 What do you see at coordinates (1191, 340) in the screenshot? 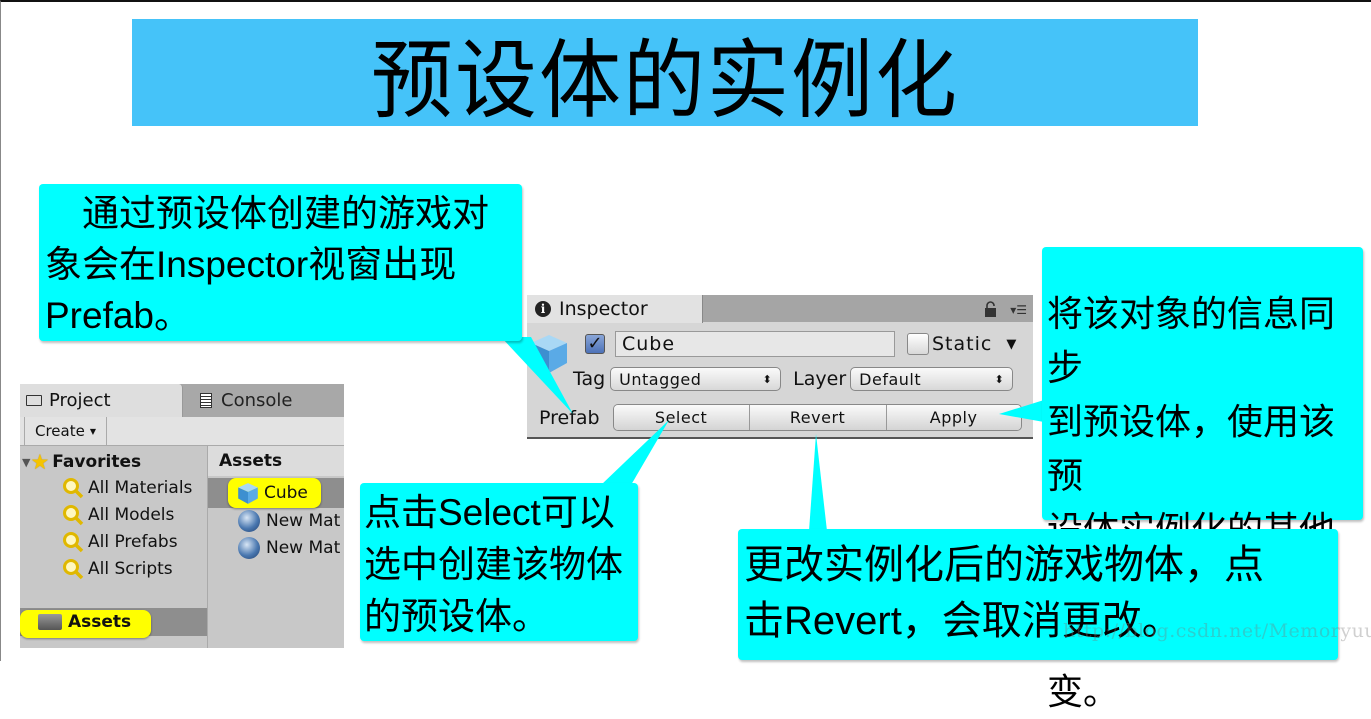
I see `callout-text: 将该对象的信息同步` at bounding box center [1191, 340].